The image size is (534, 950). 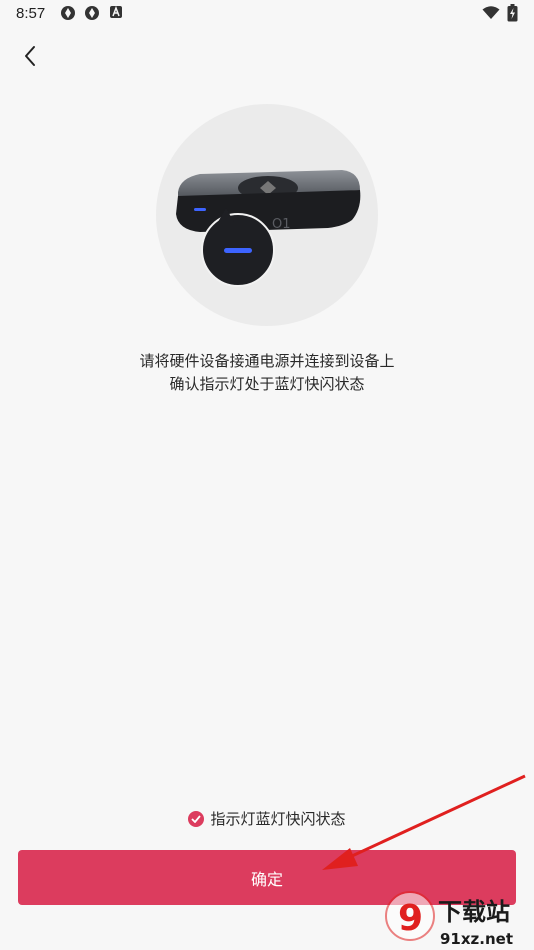 I want to click on status-time: 8:57, so click(x=31, y=13).